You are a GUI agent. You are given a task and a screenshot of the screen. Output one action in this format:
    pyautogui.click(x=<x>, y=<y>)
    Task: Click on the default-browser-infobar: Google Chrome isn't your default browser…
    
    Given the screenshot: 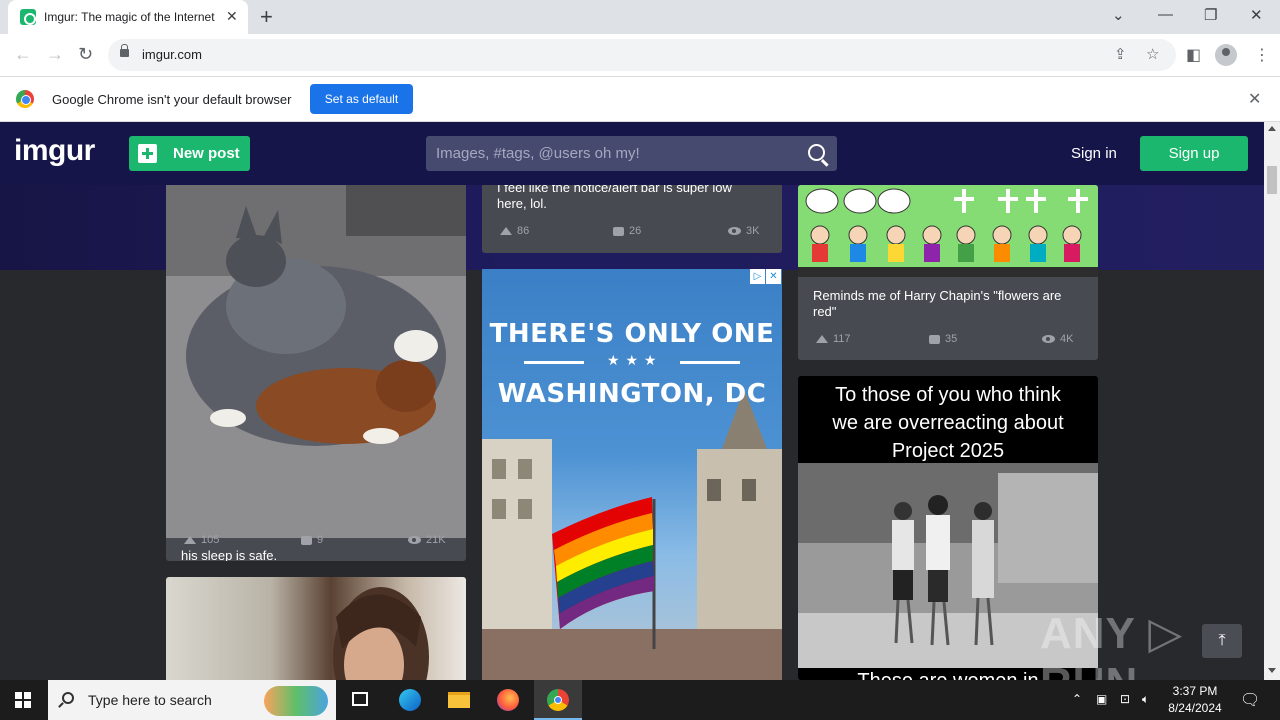 What is the action you would take?
    pyautogui.click(x=640, y=99)
    